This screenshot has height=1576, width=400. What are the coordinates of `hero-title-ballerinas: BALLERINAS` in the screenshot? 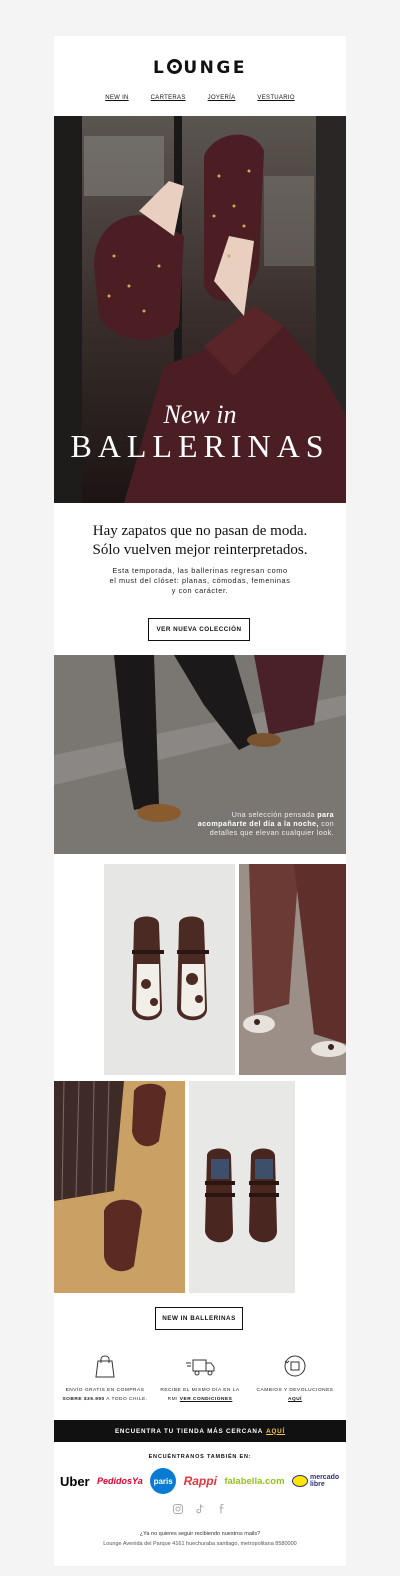 It's located at (200, 446).